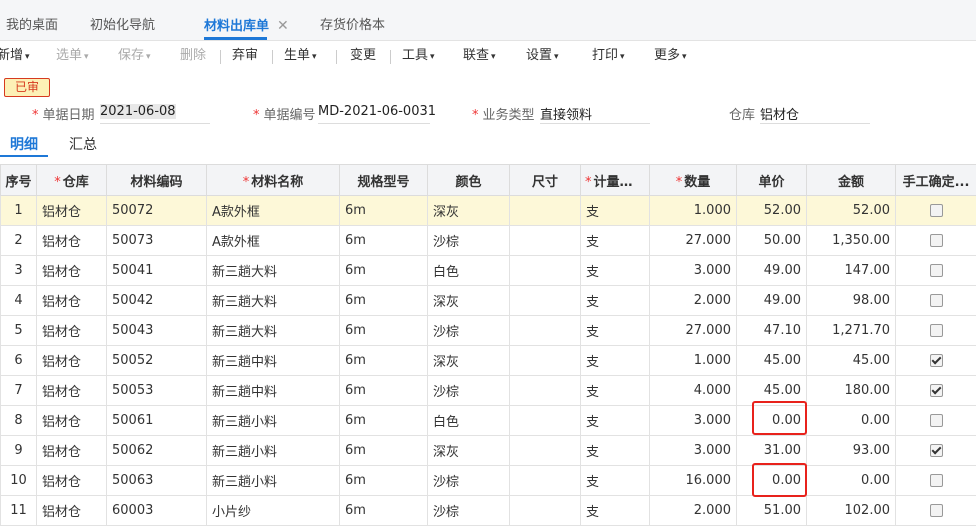 This screenshot has width=976, height=526. Describe the element at coordinates (19, 421) in the screenshot. I see `cell-no: 8` at that location.